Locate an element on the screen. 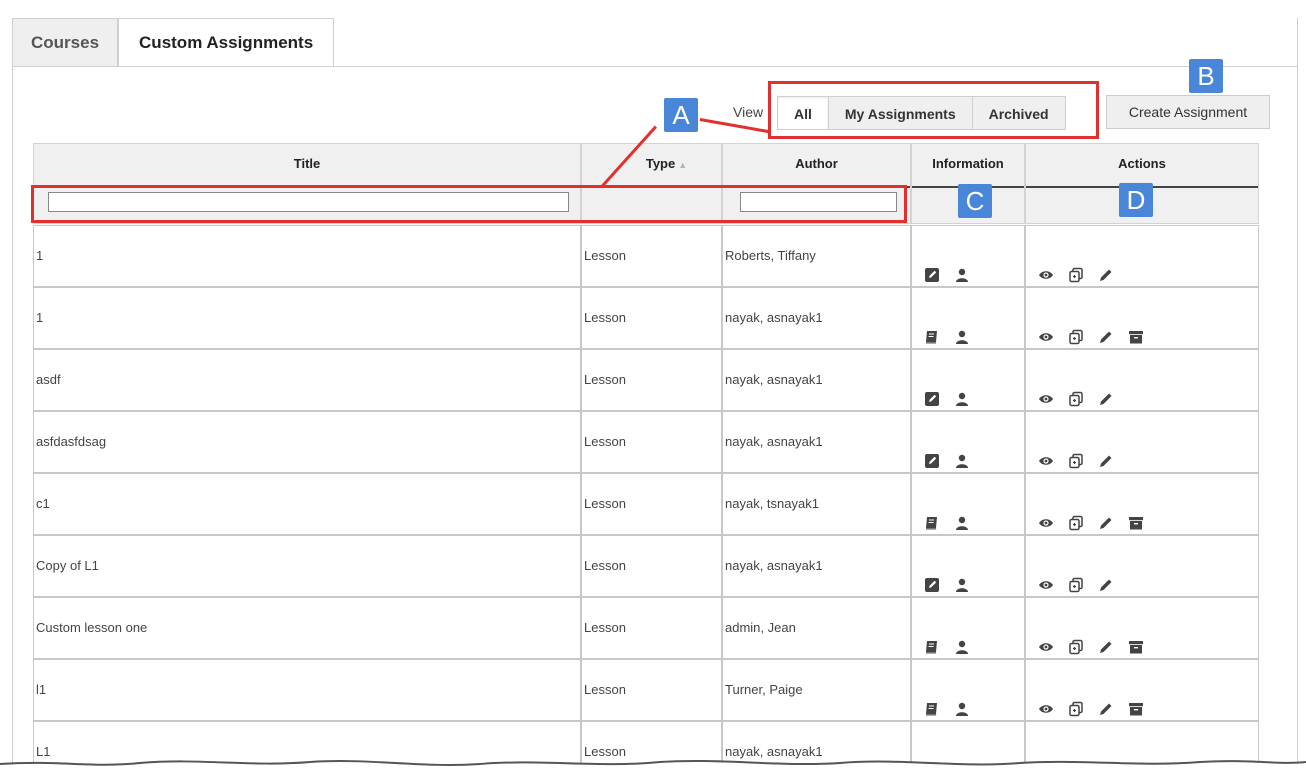  table-row: asdf Lesson nayak, asnayak1 is located at coordinates (646, 380).